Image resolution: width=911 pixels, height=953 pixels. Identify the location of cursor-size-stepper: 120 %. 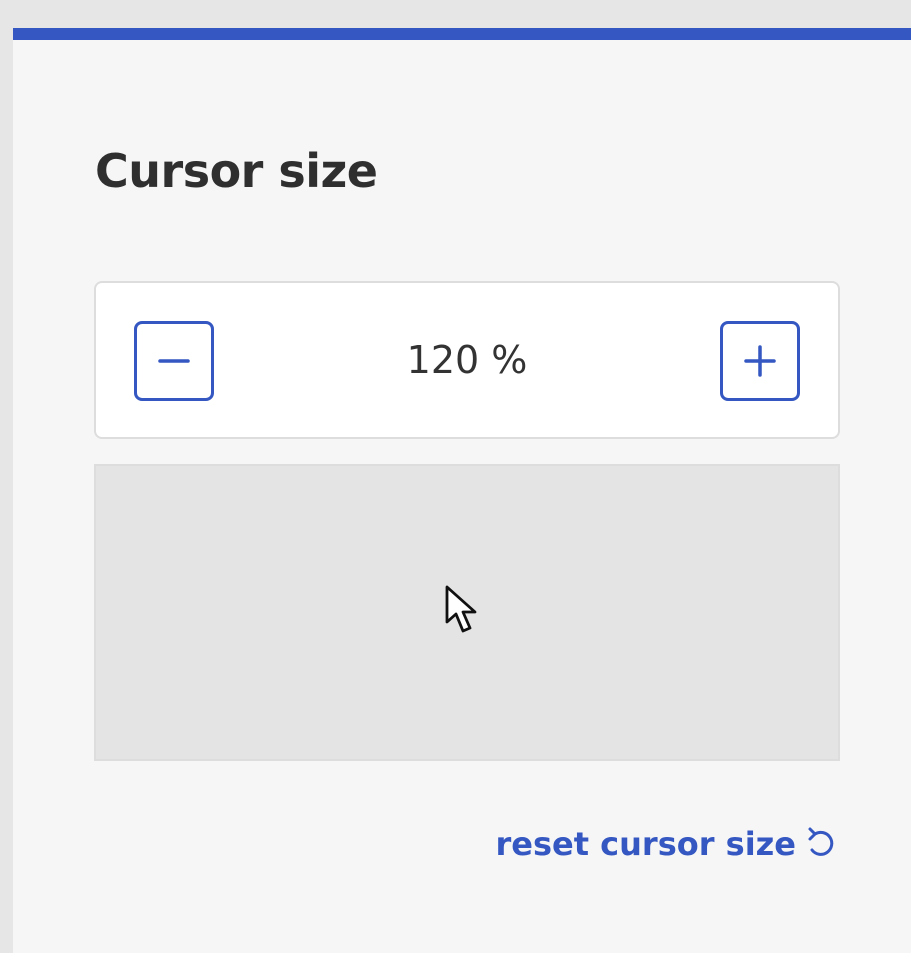
(467, 360).